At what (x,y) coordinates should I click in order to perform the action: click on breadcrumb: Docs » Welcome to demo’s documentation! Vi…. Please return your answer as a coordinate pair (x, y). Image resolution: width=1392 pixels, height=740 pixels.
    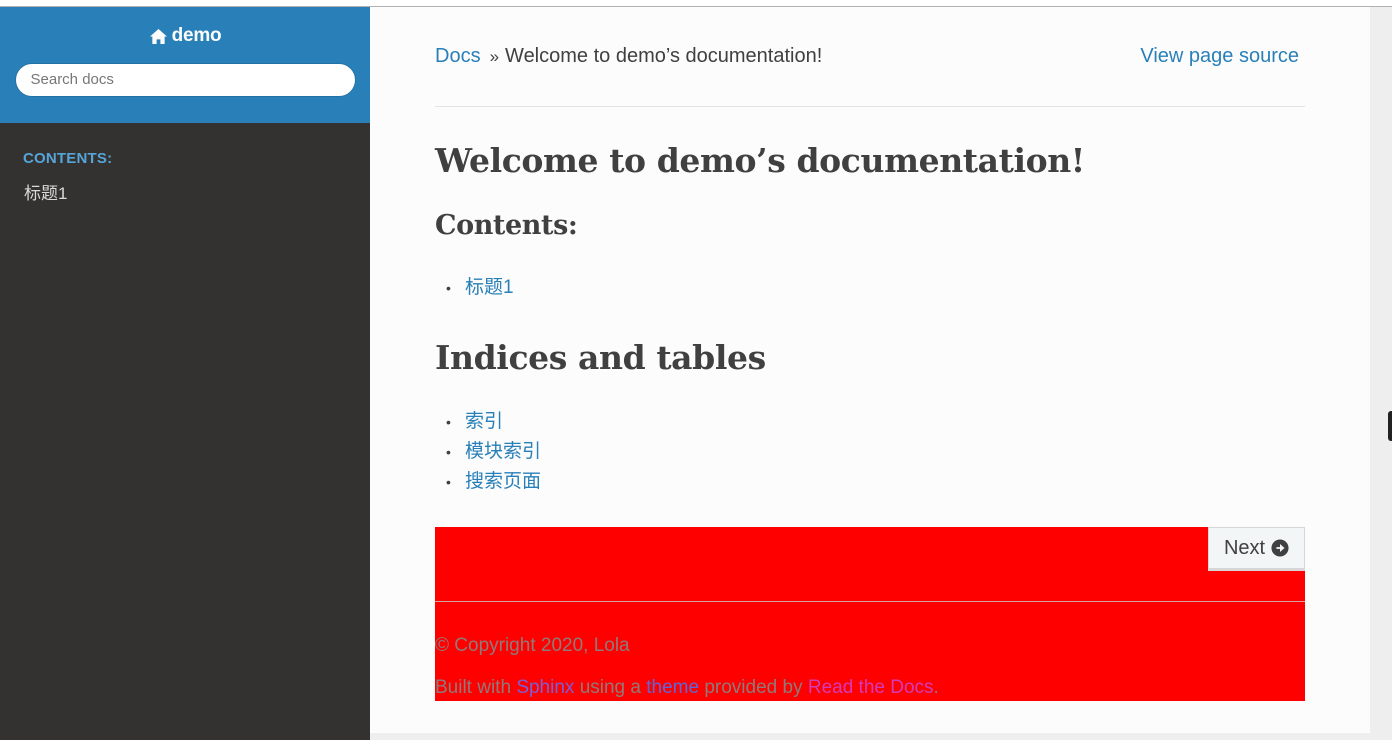
    Looking at the image, I should click on (870, 57).